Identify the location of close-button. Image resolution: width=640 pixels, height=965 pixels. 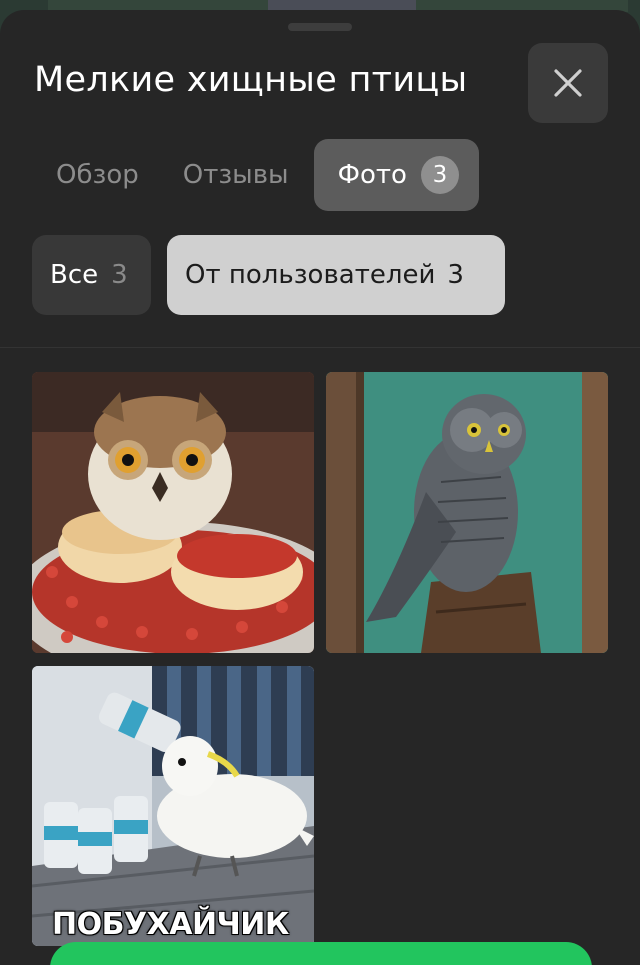
(568, 83).